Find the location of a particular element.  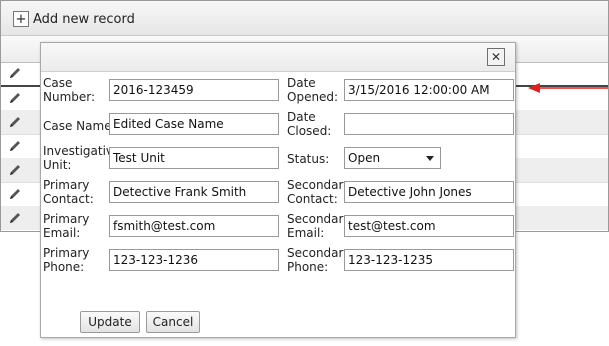

update-button: Update is located at coordinates (110, 322).